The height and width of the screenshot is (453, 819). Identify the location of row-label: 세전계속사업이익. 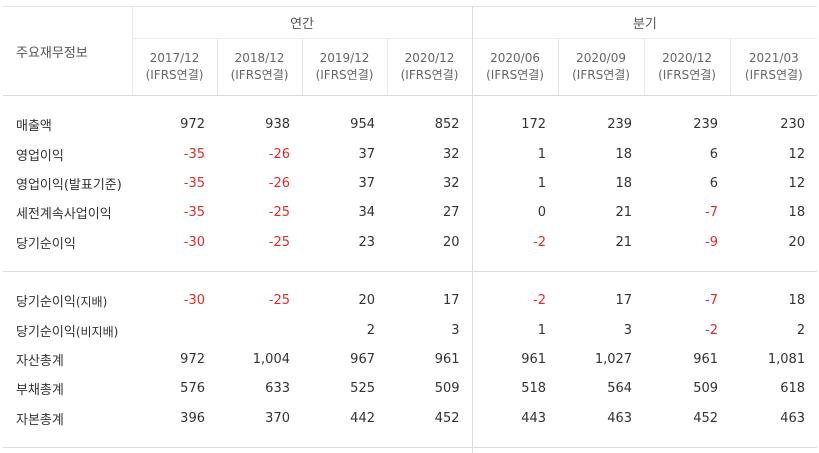
(67, 212).